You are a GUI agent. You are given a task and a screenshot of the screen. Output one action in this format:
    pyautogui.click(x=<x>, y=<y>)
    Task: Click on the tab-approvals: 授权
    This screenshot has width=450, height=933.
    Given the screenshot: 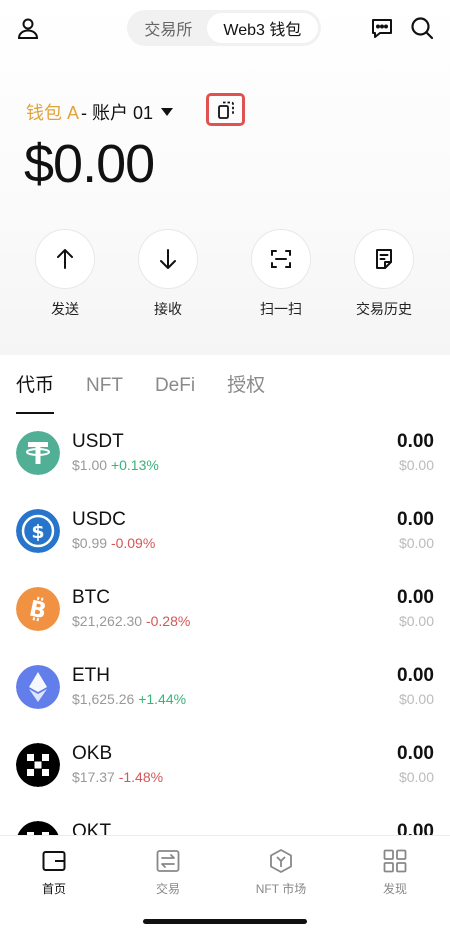 What is the action you would take?
    pyautogui.click(x=246, y=394)
    